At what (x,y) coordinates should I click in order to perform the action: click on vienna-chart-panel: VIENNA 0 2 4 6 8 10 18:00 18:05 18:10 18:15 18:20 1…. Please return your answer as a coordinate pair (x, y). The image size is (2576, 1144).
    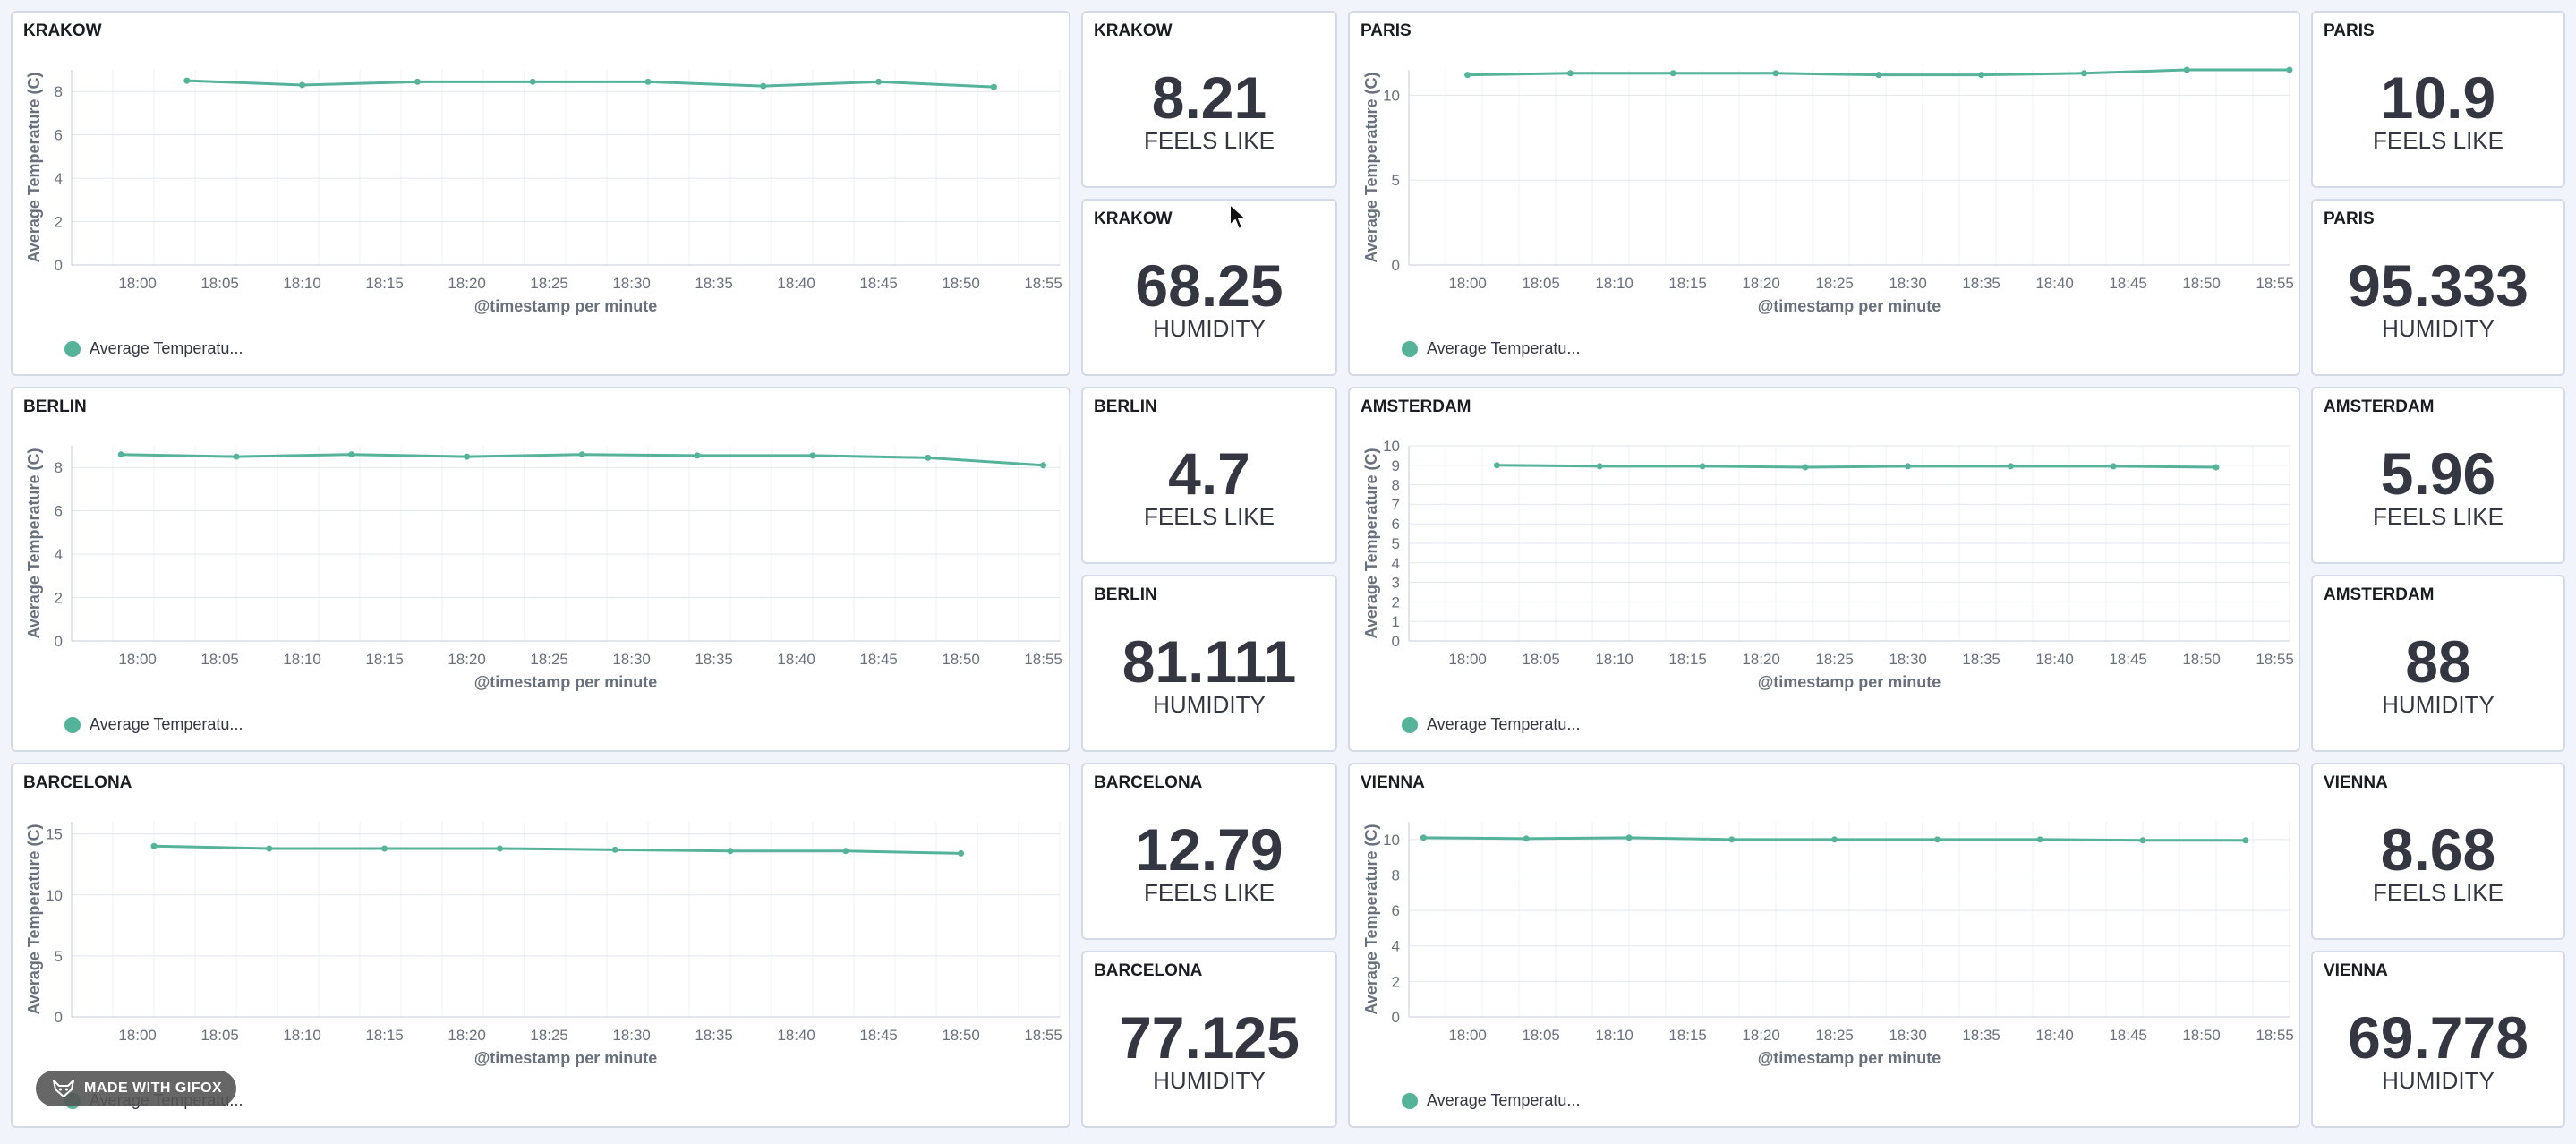
    Looking at the image, I should click on (1824, 945).